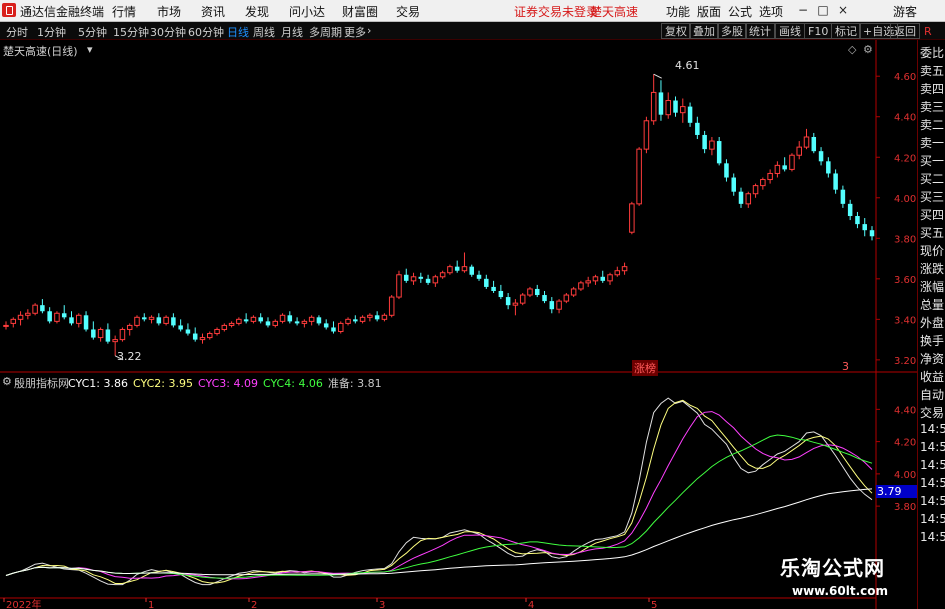 The image size is (945, 609). Describe the element at coordinates (932, 124) in the screenshot. I see `side-panel-item: 卖二` at that location.